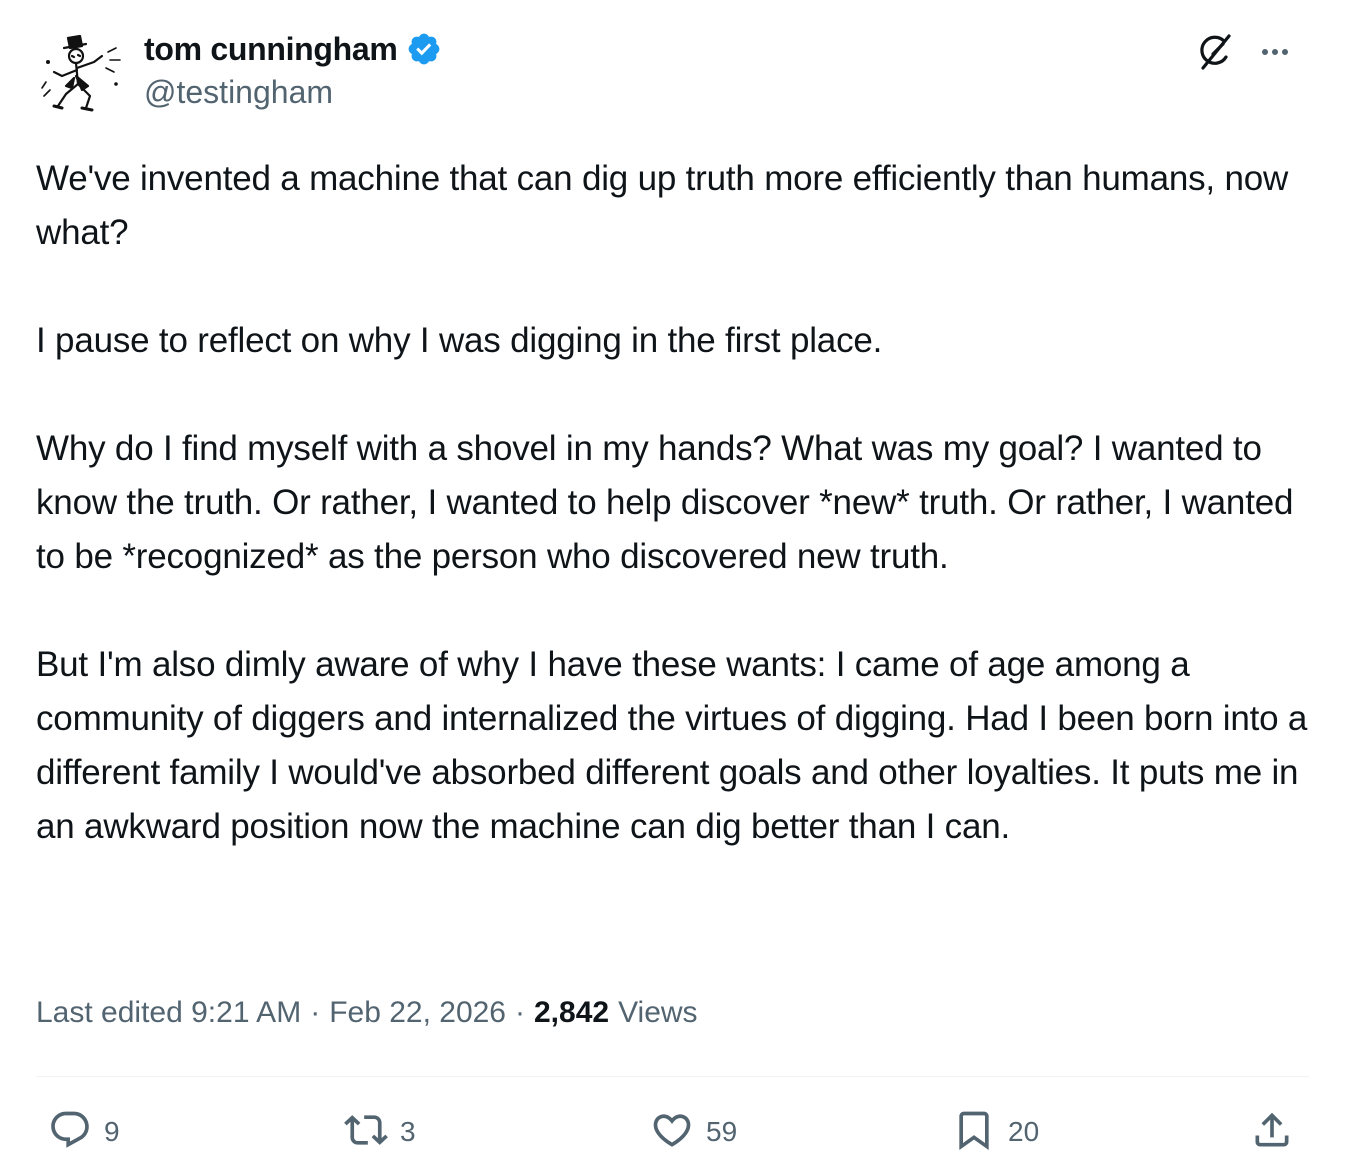 This screenshot has width=1347, height=1175. I want to click on like-count: 59, so click(722, 1131).